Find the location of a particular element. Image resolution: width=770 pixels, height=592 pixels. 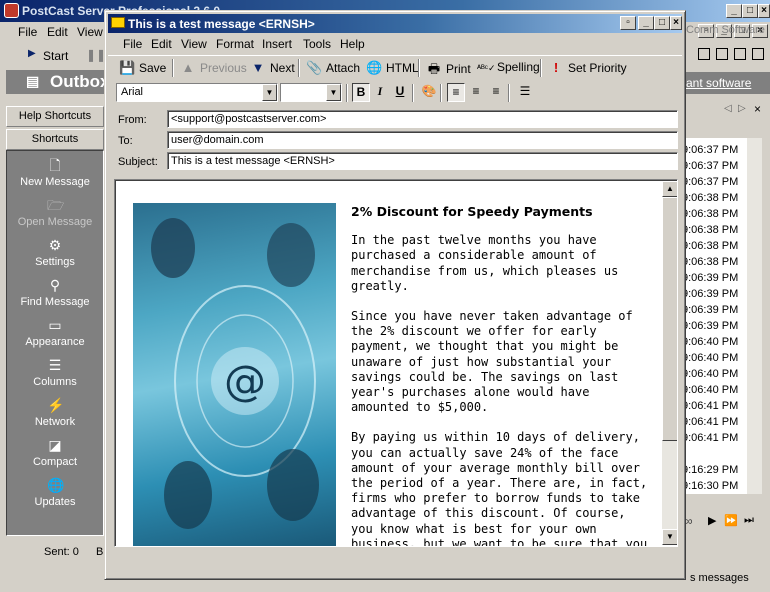

scroll-up-icon: ▲ is located at coordinates (669, 189).